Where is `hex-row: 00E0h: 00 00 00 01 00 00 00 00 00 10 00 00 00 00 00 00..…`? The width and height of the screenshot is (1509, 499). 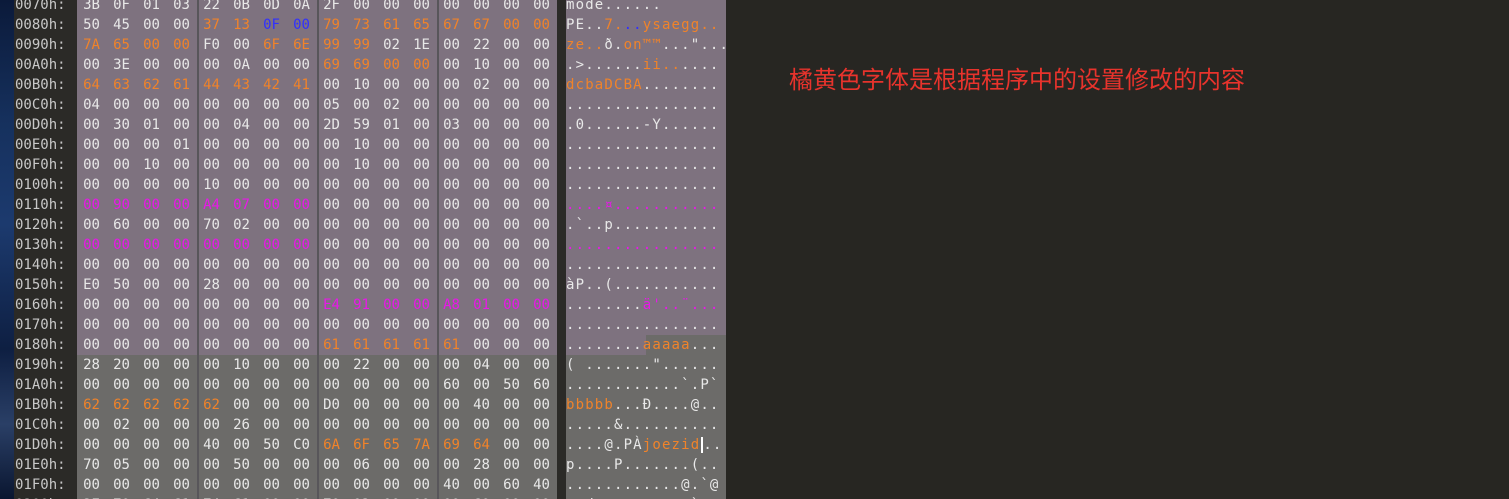 hex-row: 00E0h: 00 00 00 01 00 00 00 00 00 10 00 00 00 00 00 00..… is located at coordinates (370, 145).